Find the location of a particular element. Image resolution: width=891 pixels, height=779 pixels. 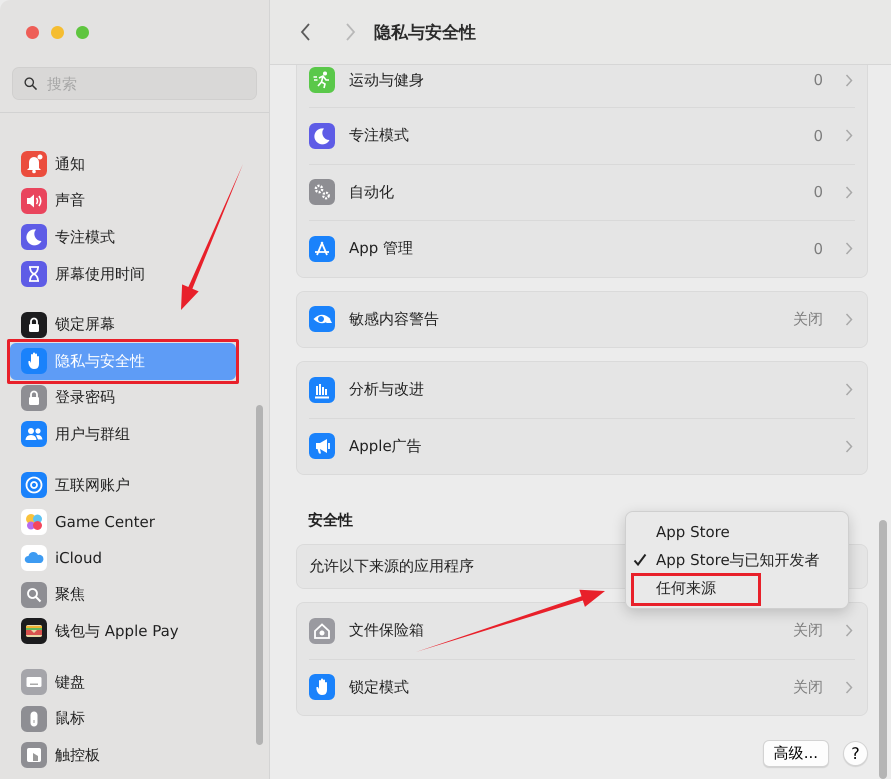

page-title: 隐私与安全性 is located at coordinates (425, 33).